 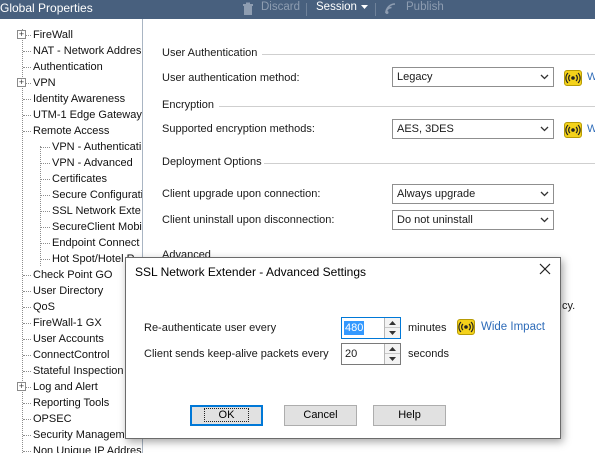 I want to click on ok-button-label: OK, so click(x=226, y=415).